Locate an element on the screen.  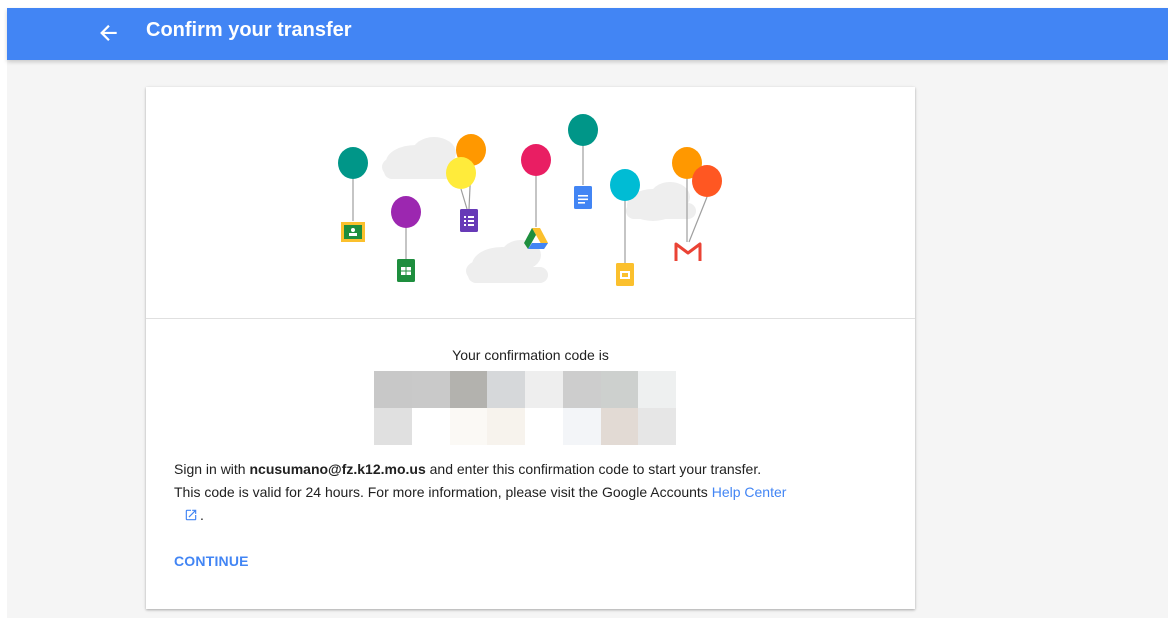
slides-icon is located at coordinates (625, 274).